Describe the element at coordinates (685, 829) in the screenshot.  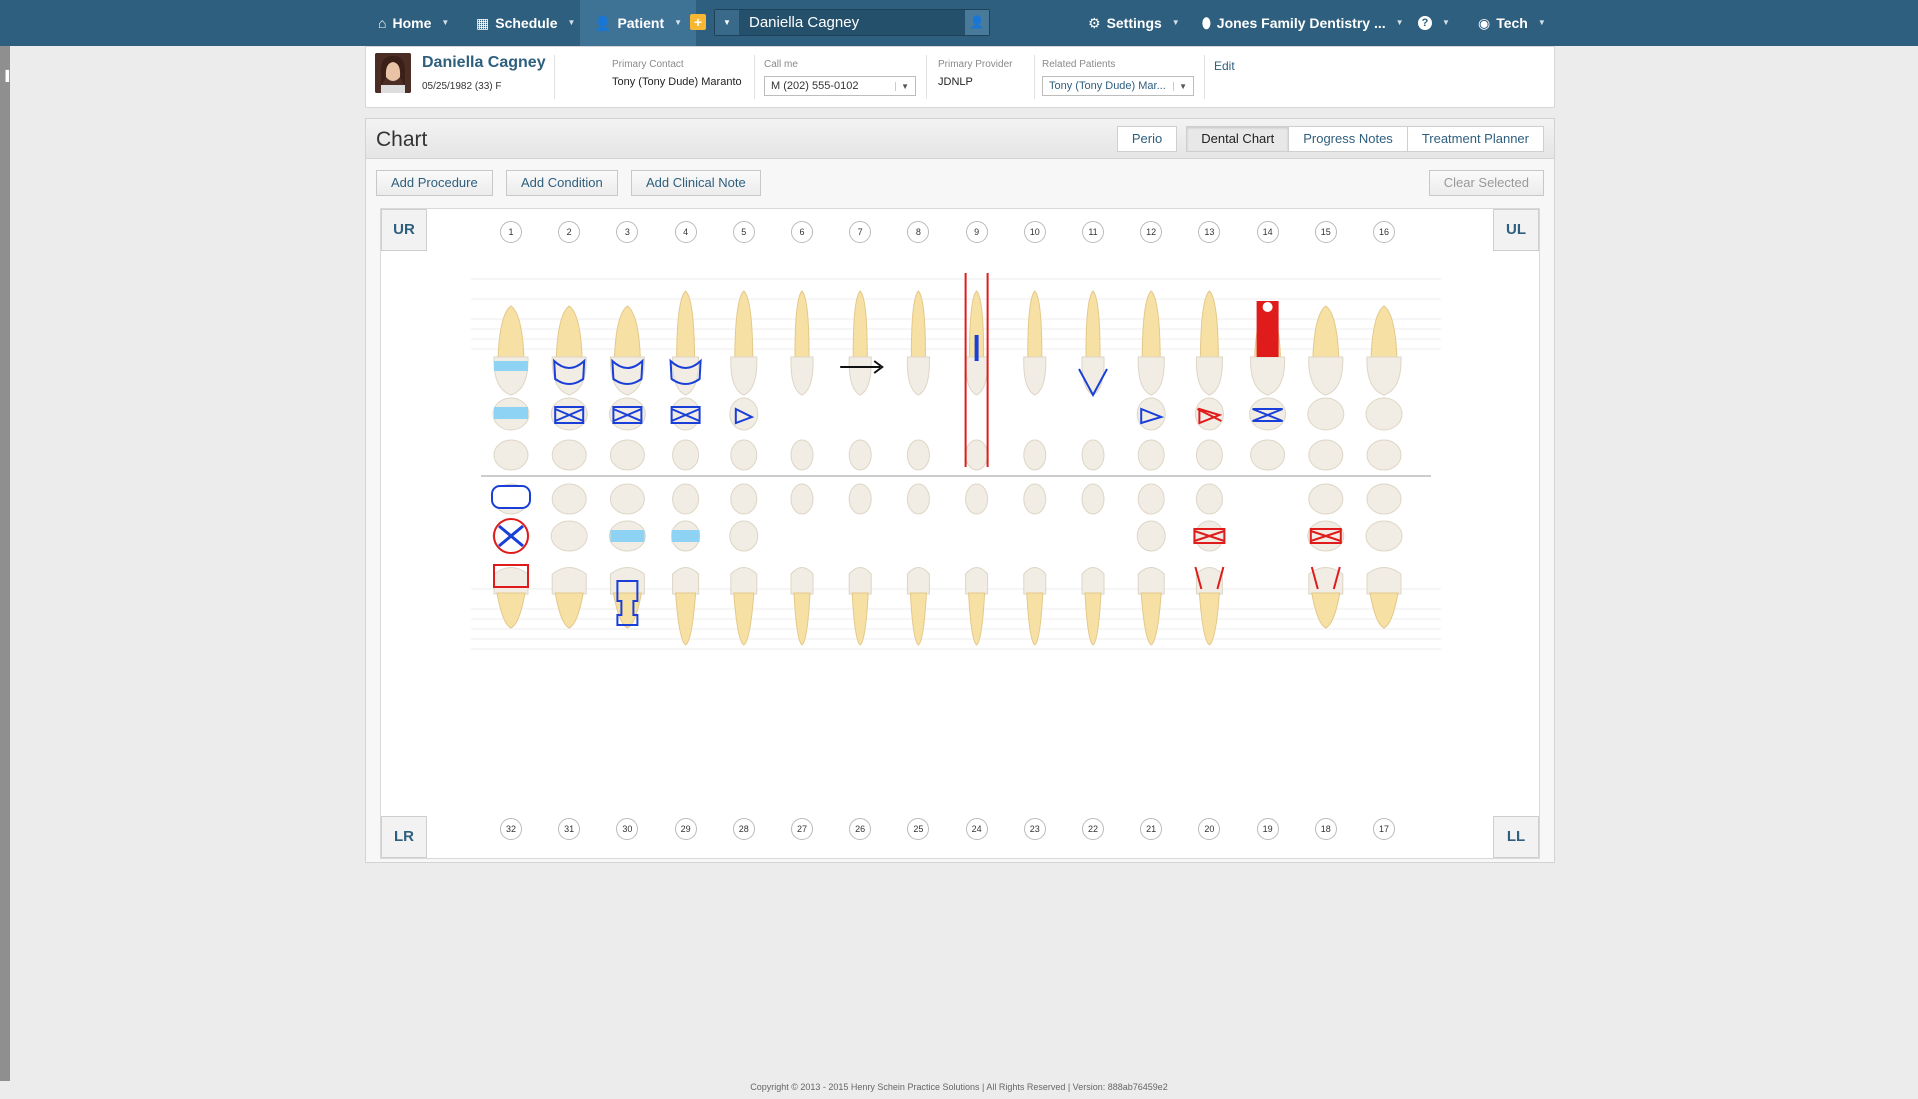
I see `tooth-number-29: 29` at that location.